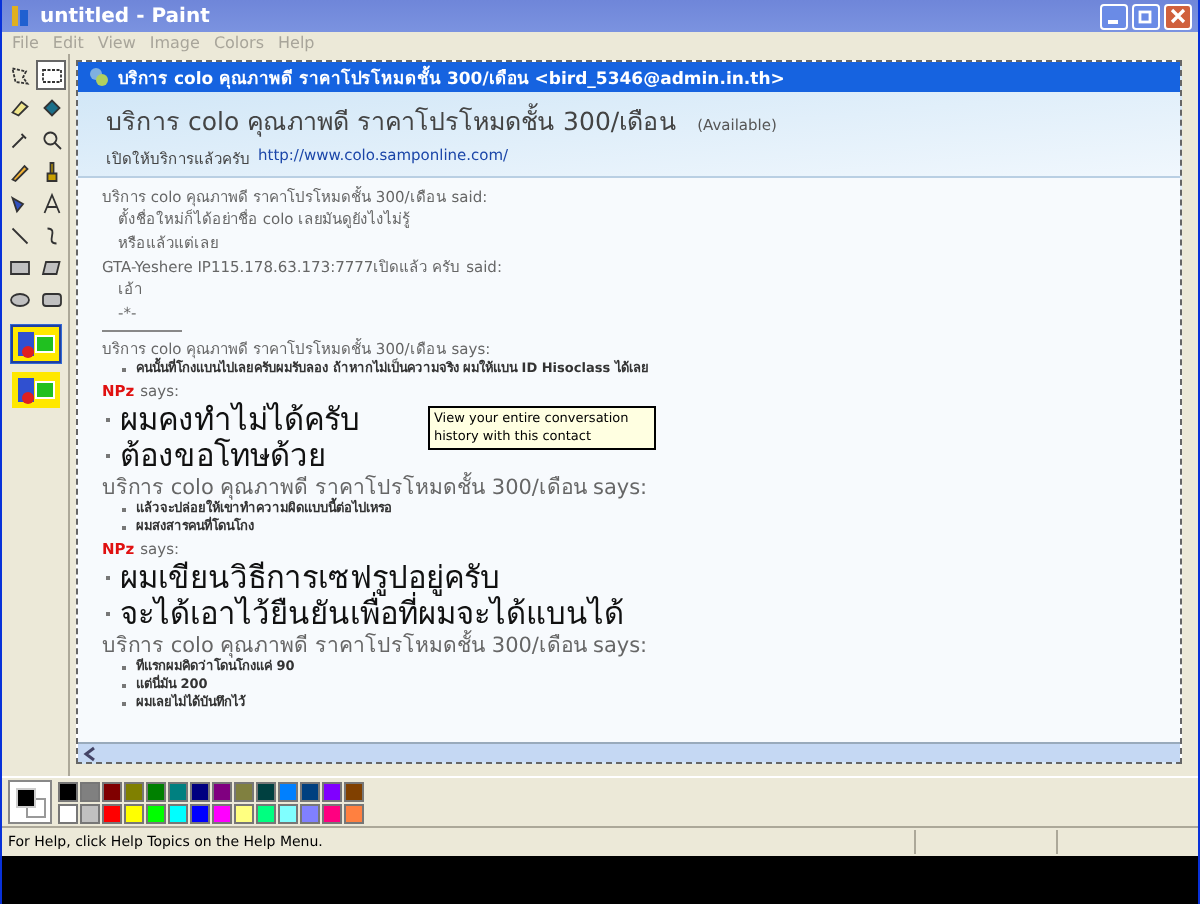 The width and height of the screenshot is (1200, 904). I want to click on pencil-icon, so click(19, 171).